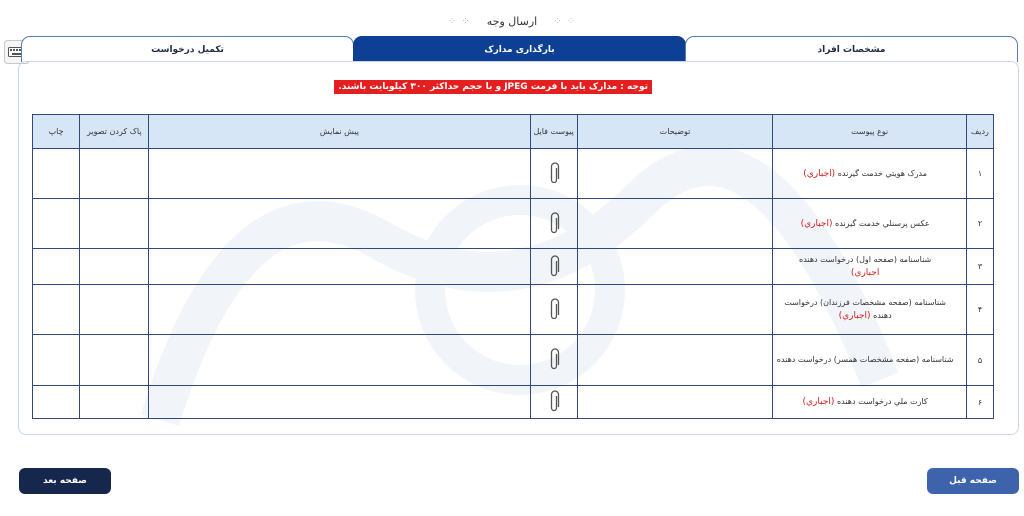 The height and width of the screenshot is (516, 1024). I want to click on table-row: ۲ عکس پرسنلي خدمت گيرنده (اجباري), so click(513, 223).